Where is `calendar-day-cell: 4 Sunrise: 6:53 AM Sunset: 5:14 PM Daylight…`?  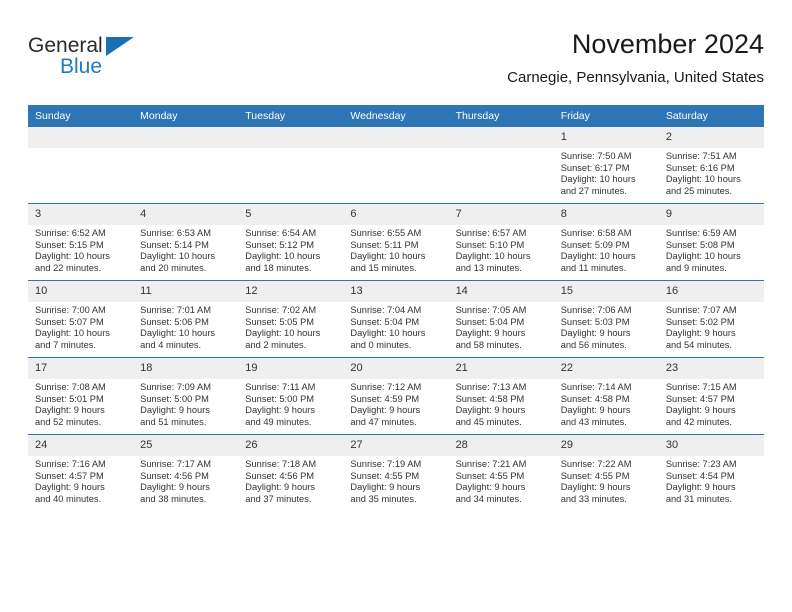 calendar-day-cell: 4 Sunrise: 6:53 AM Sunset: 5:14 PM Daylight… is located at coordinates (186, 242).